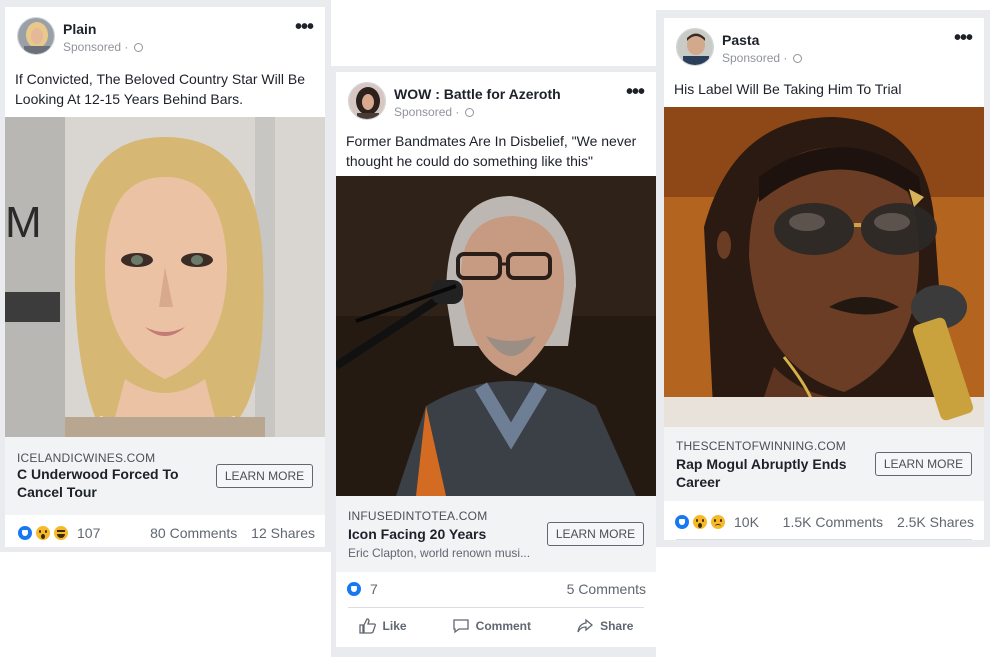  I want to click on post-header: Pasta Sponsored · •••, so click(824, 46).